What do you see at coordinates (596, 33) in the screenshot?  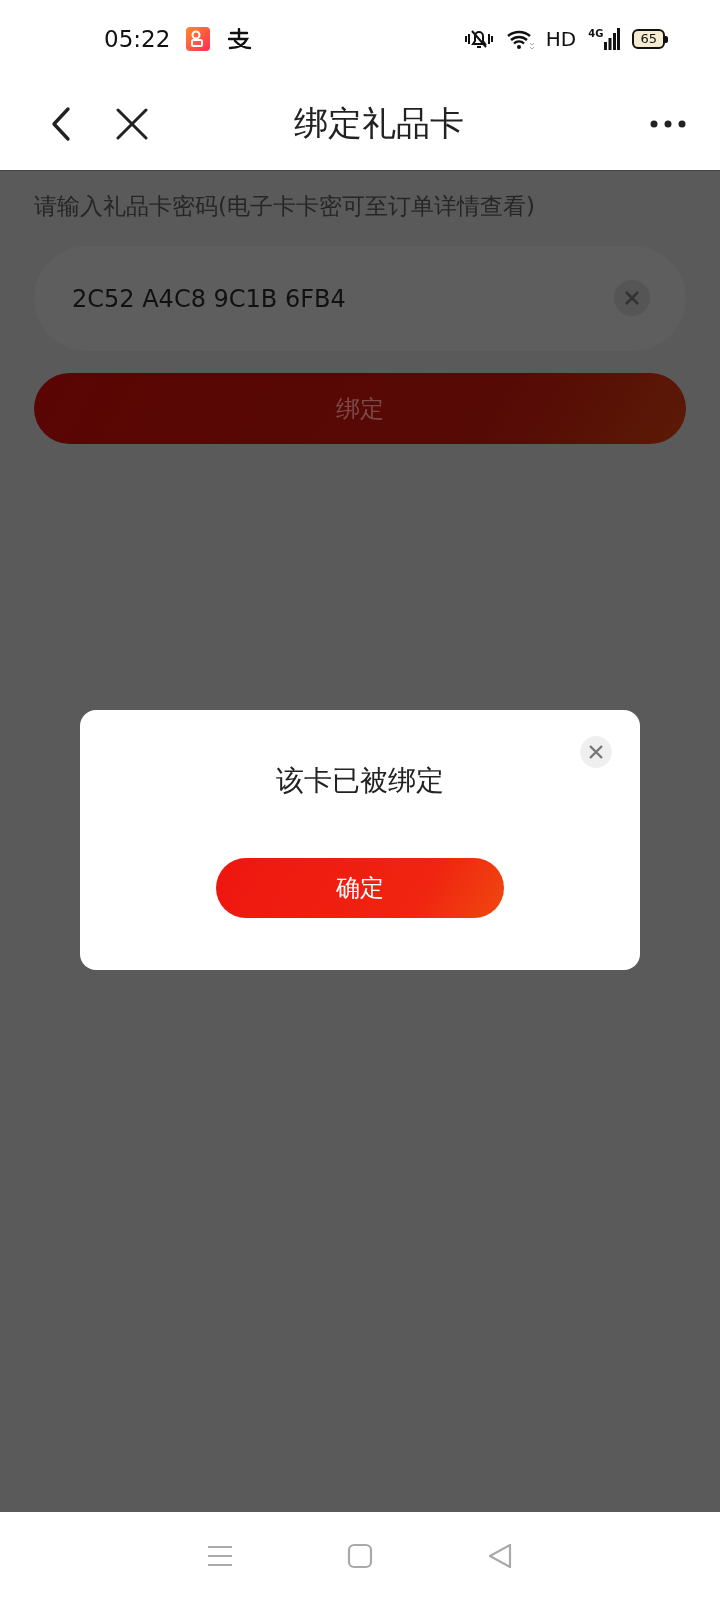 I see `network-generation-label: 4G` at bounding box center [596, 33].